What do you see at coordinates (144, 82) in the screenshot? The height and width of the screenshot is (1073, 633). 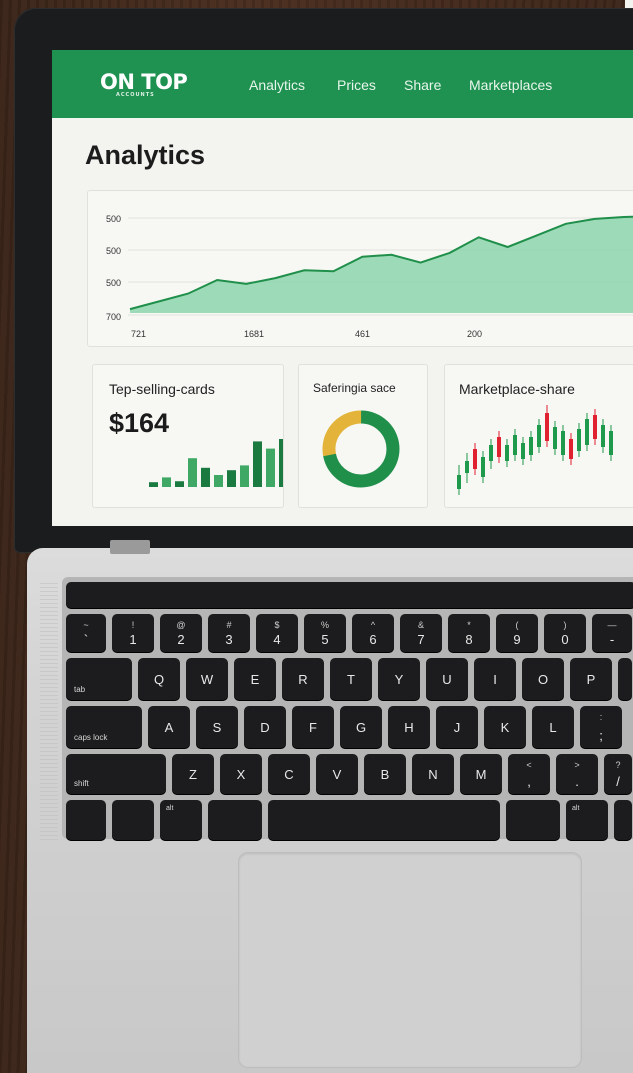 I see `brand-logo: ON TOP` at bounding box center [144, 82].